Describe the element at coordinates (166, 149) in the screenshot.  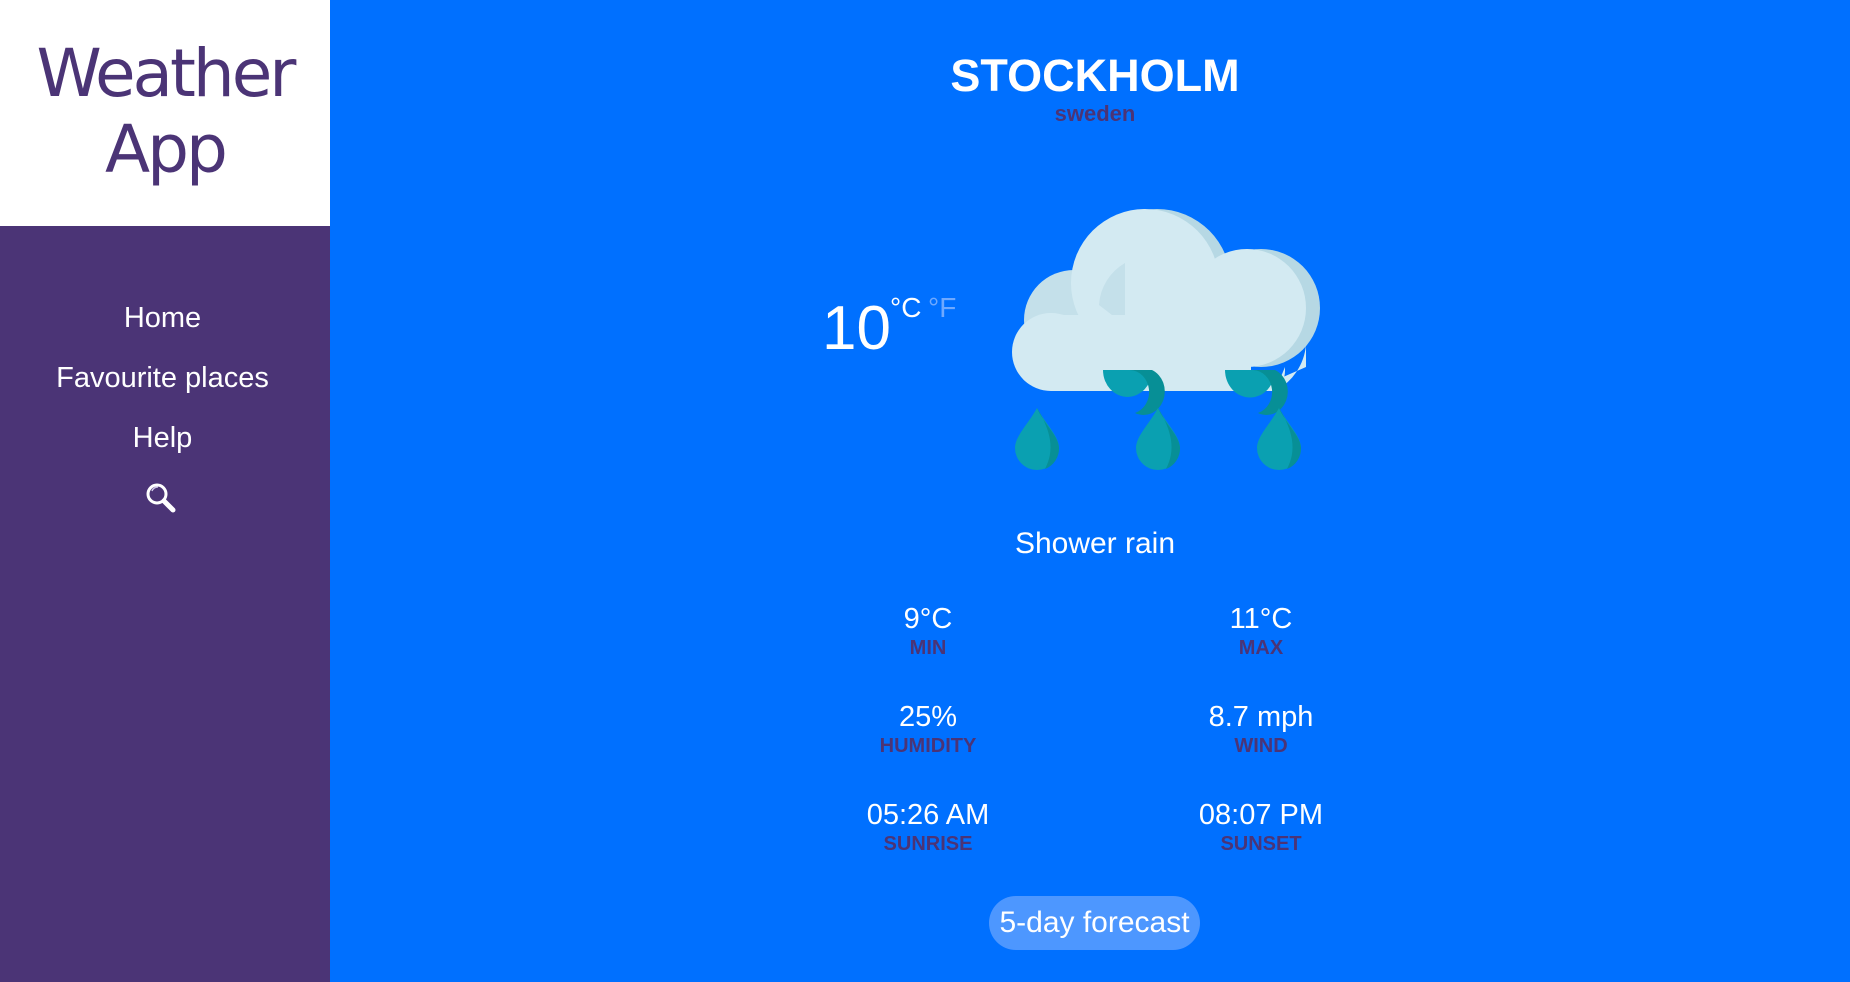
I see `app-logo-line-2: App` at that location.